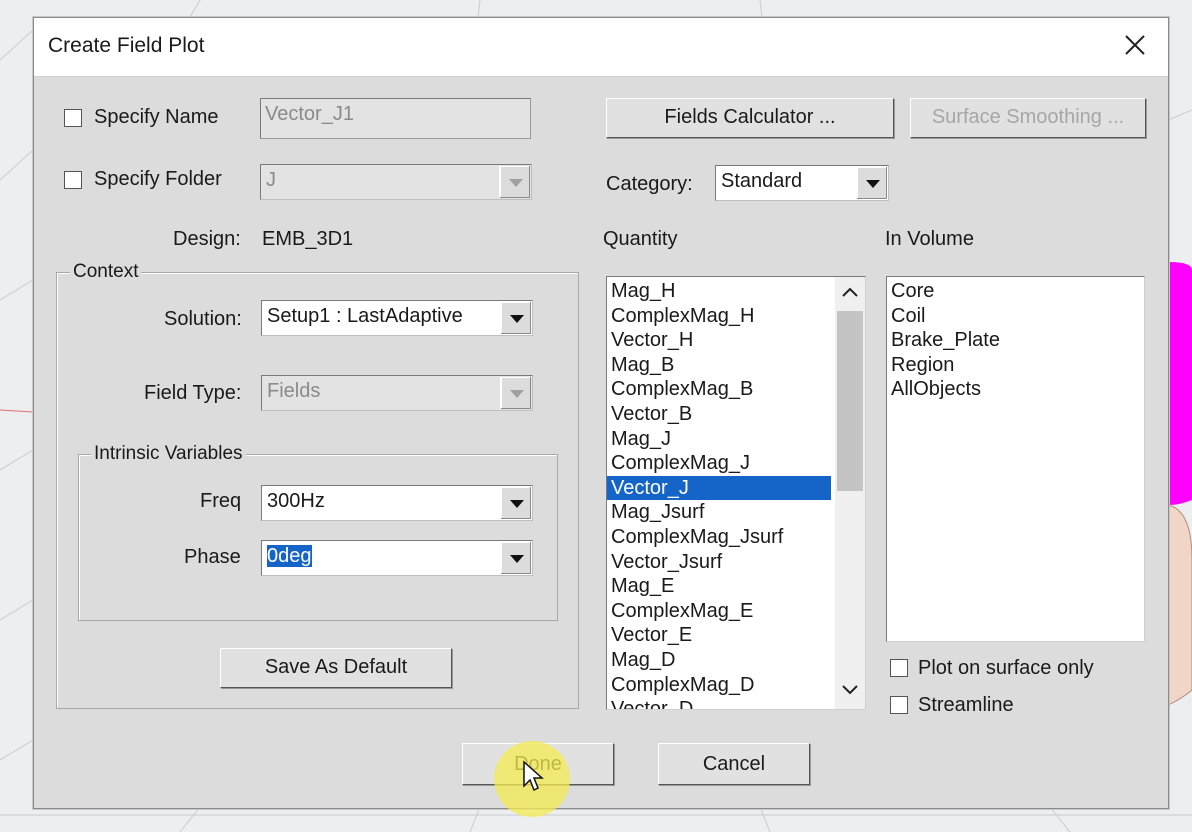  Describe the element at coordinates (1015, 316) in the screenshot. I see `volume-item: Coil` at that location.